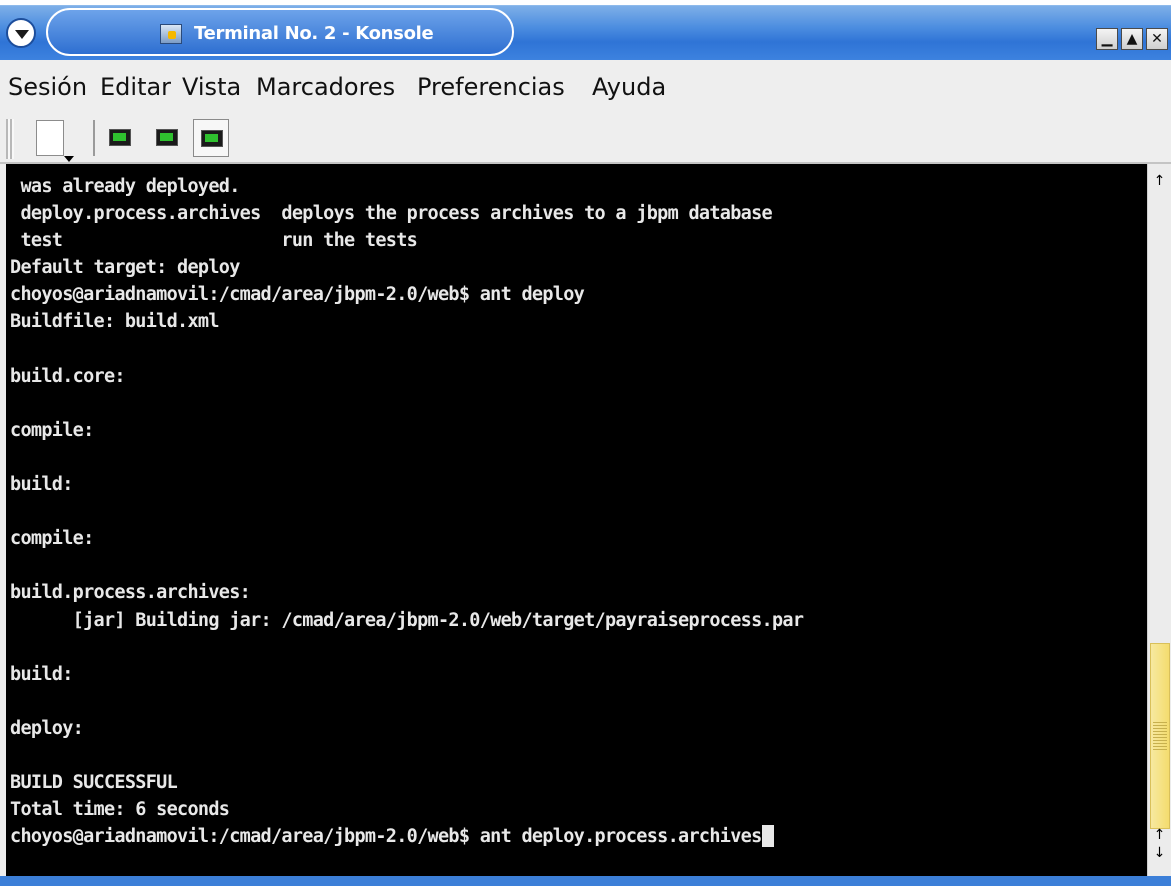 This screenshot has width=1171, height=886. I want to click on menu-sesion: Sesión, so click(47, 87).